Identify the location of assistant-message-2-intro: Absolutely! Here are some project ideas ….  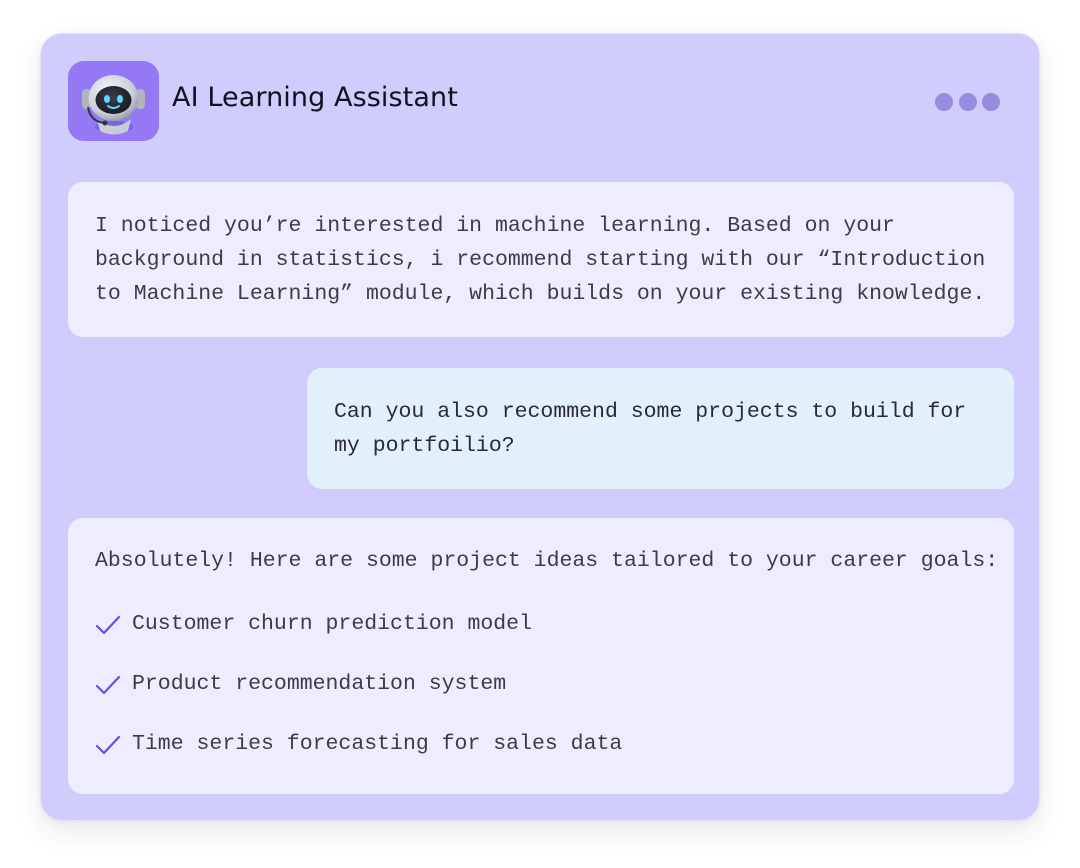
(547, 561).